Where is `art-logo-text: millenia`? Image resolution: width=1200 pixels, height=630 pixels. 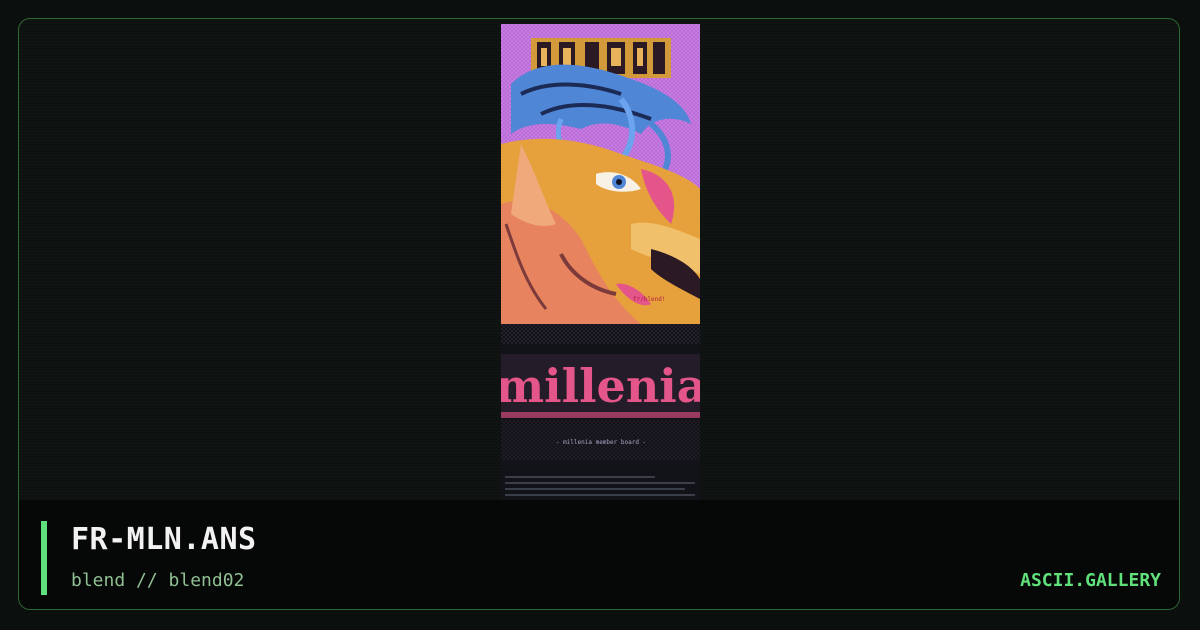
art-logo-text: millenia is located at coordinates (600, 386).